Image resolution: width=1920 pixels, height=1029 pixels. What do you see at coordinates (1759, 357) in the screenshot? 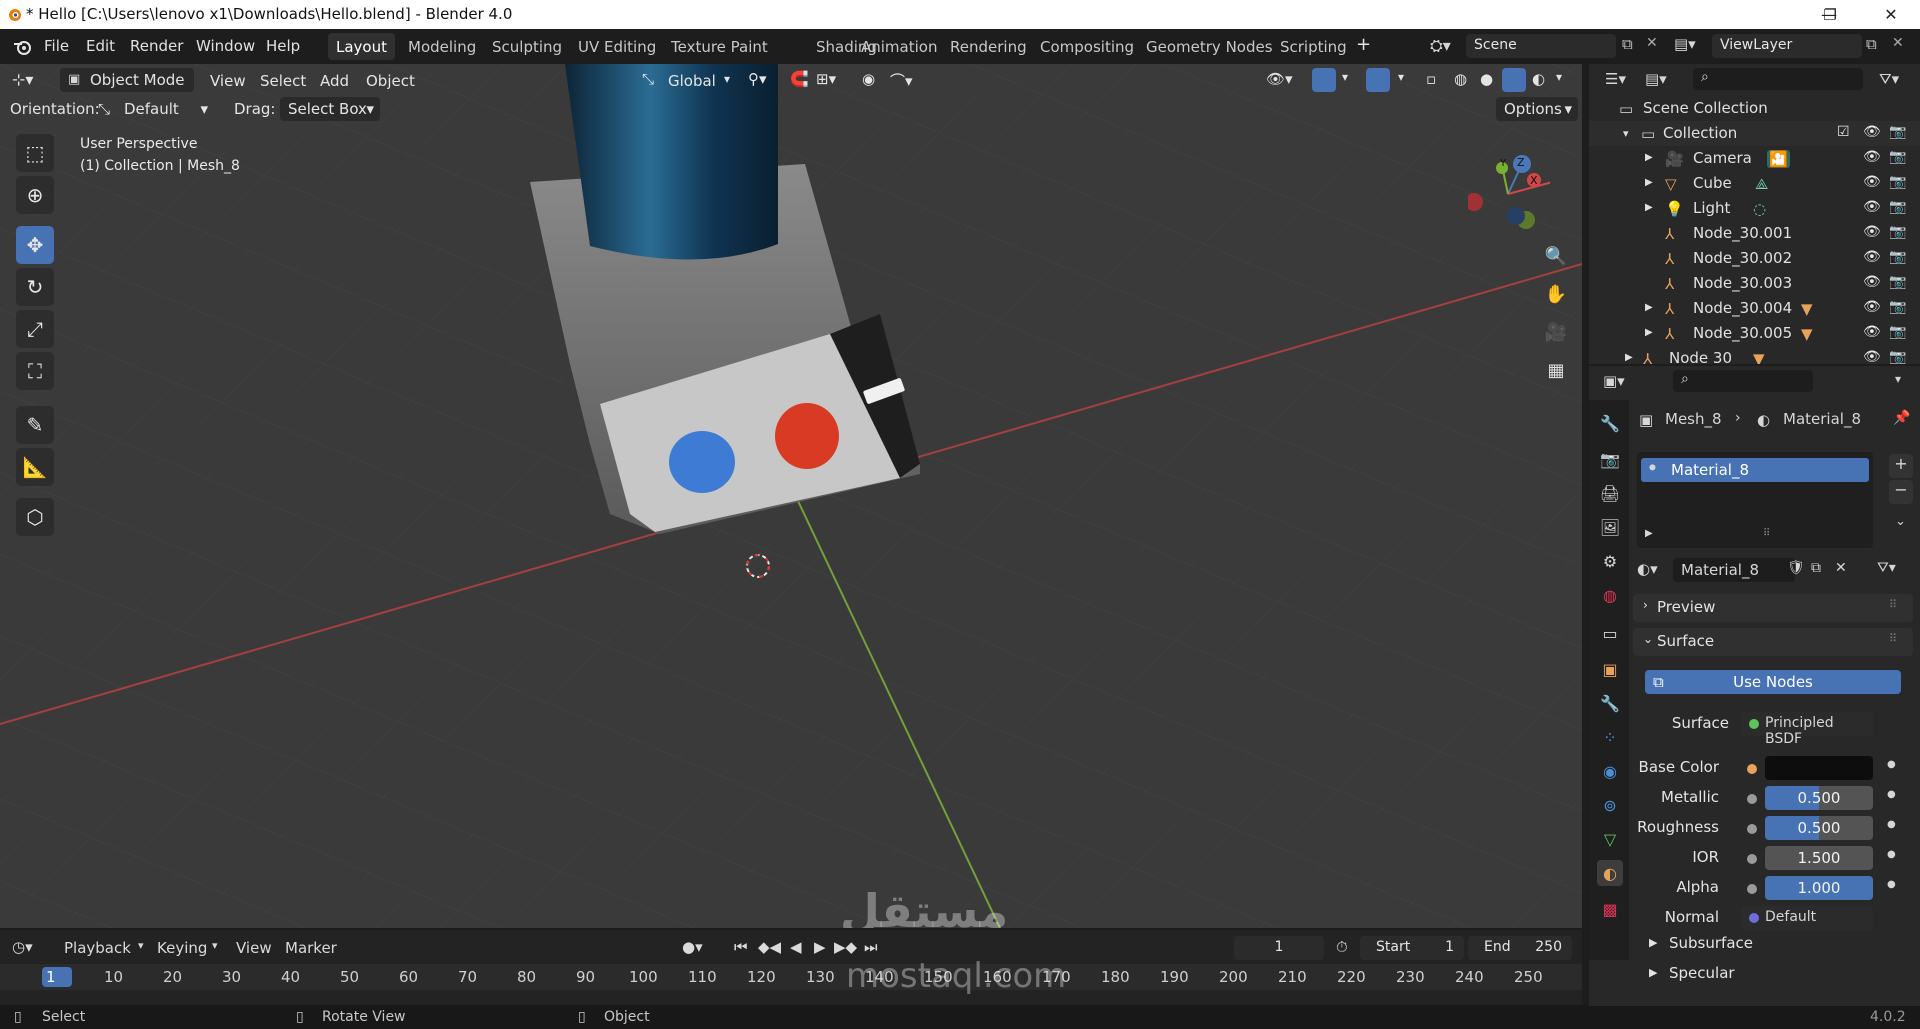
I see `mesh-group-icon: ▼` at bounding box center [1759, 357].